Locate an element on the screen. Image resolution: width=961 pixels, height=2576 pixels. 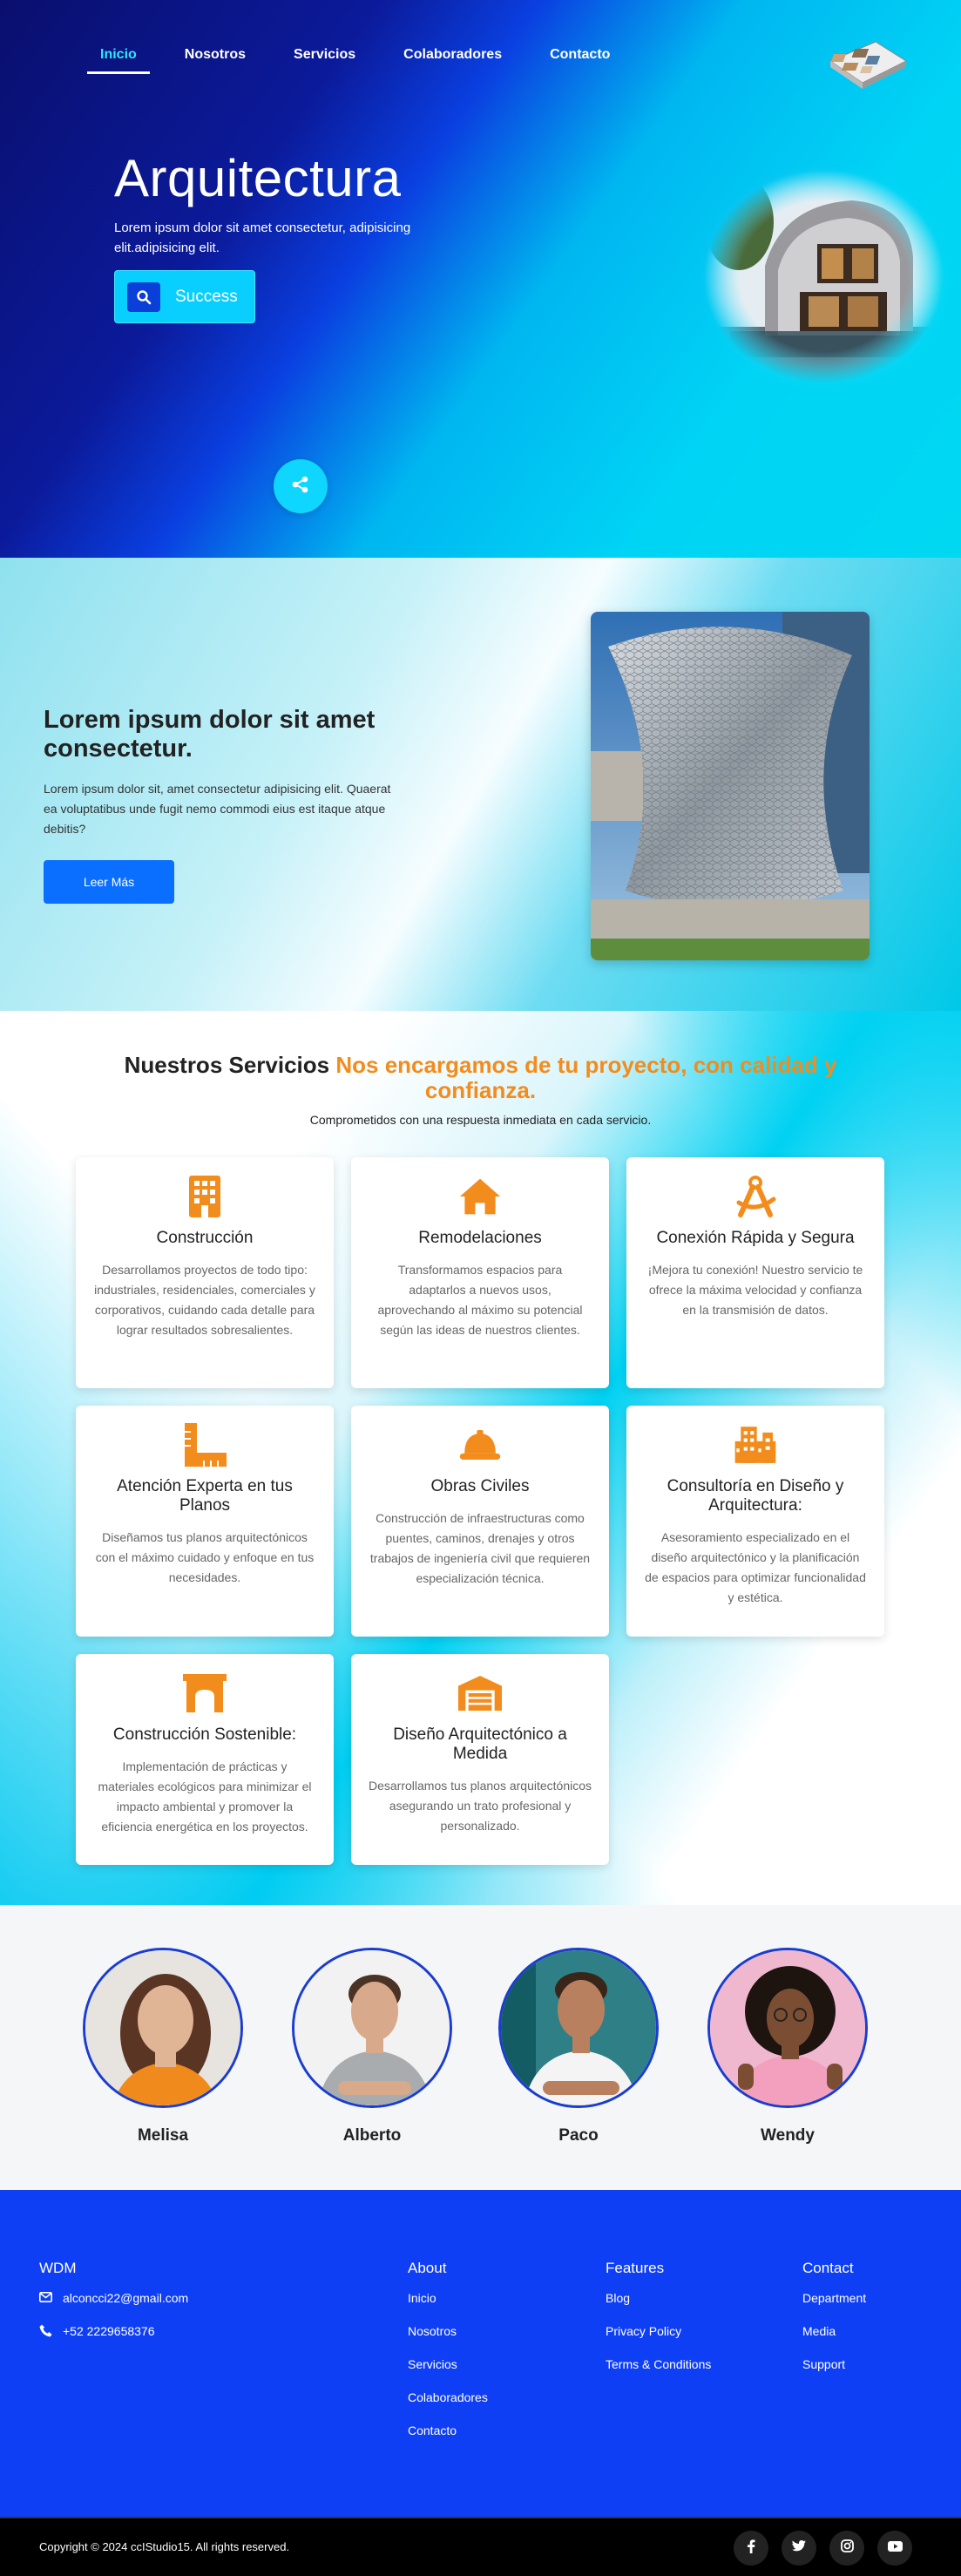
footer-link: Contacto is located at coordinates (448, 2440).